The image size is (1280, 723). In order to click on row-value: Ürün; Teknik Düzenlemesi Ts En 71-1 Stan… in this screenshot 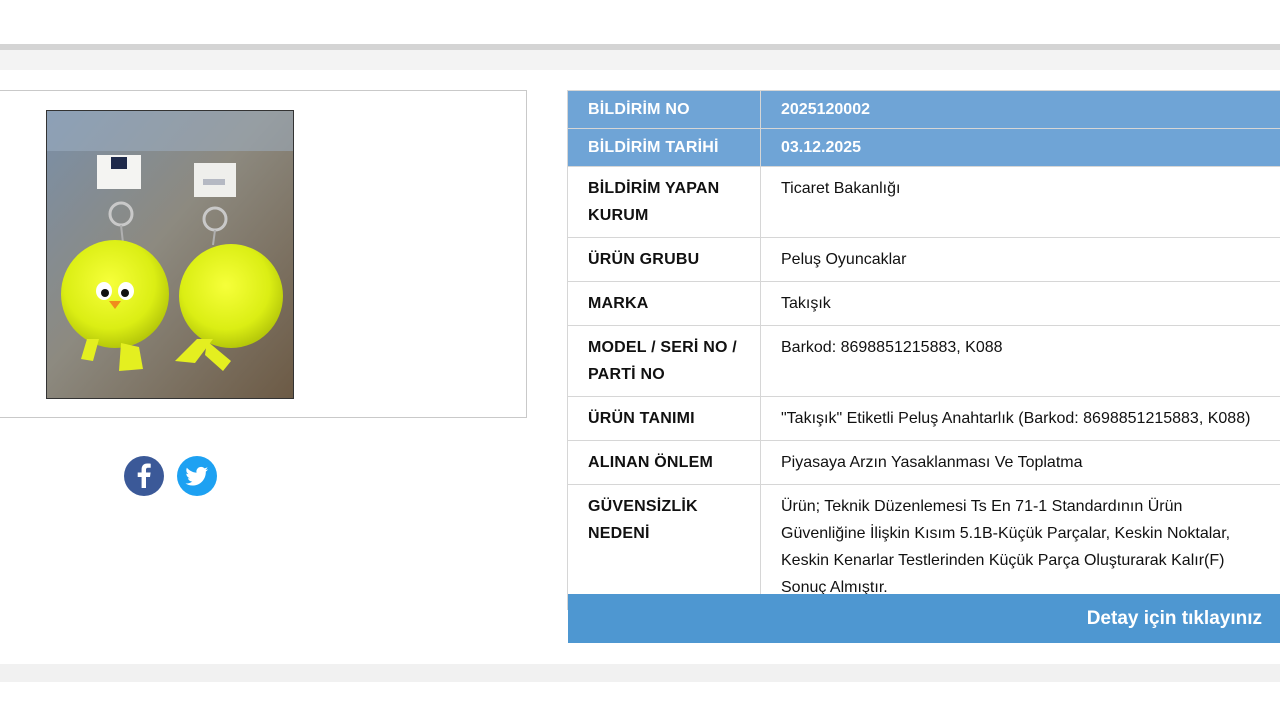, I will do `click(1020, 547)`.